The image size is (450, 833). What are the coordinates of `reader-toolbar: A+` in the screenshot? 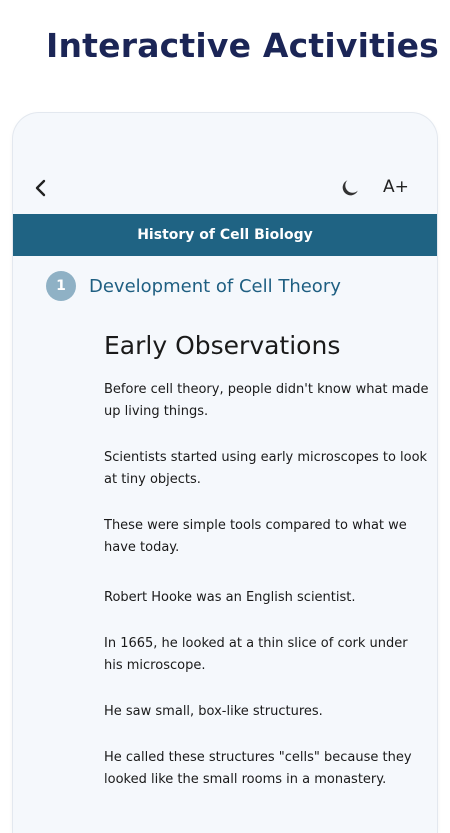 It's located at (225, 188).